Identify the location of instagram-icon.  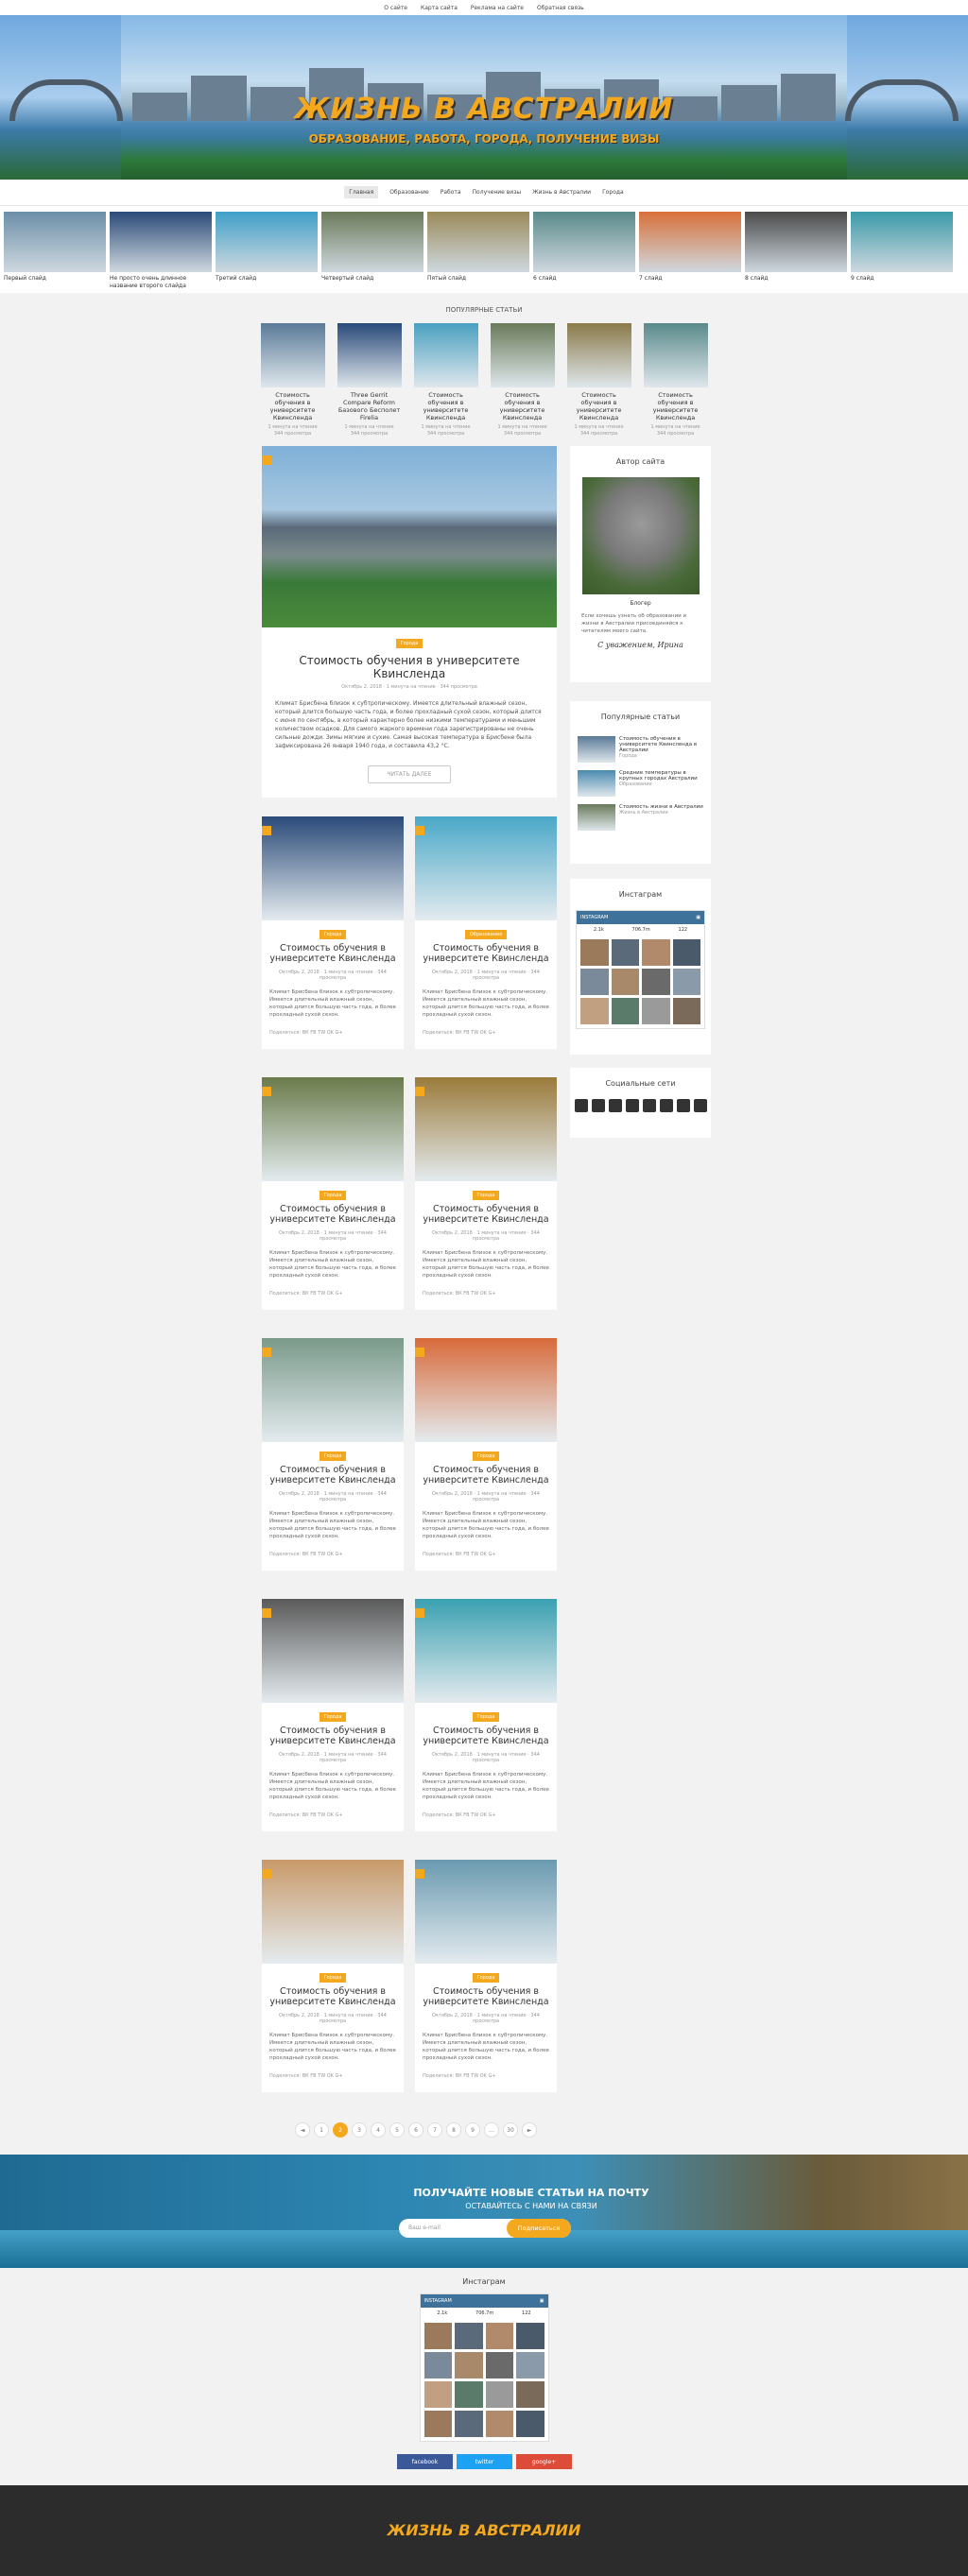
(683, 1105).